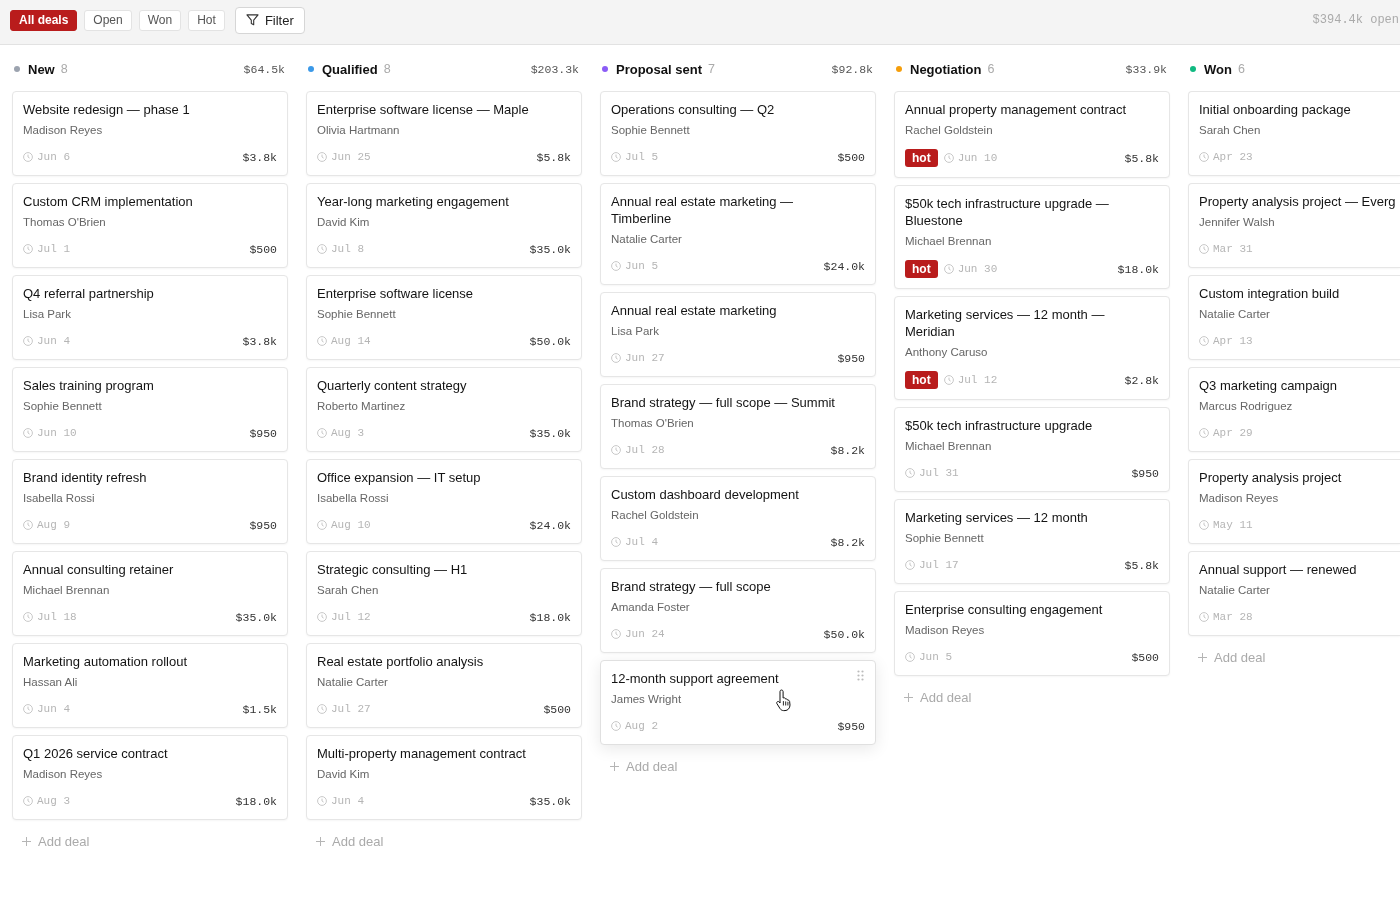 The height and width of the screenshot is (900, 1400). Describe the element at coordinates (1270, 477) in the screenshot. I see `deal-title: Property analysis project` at that location.